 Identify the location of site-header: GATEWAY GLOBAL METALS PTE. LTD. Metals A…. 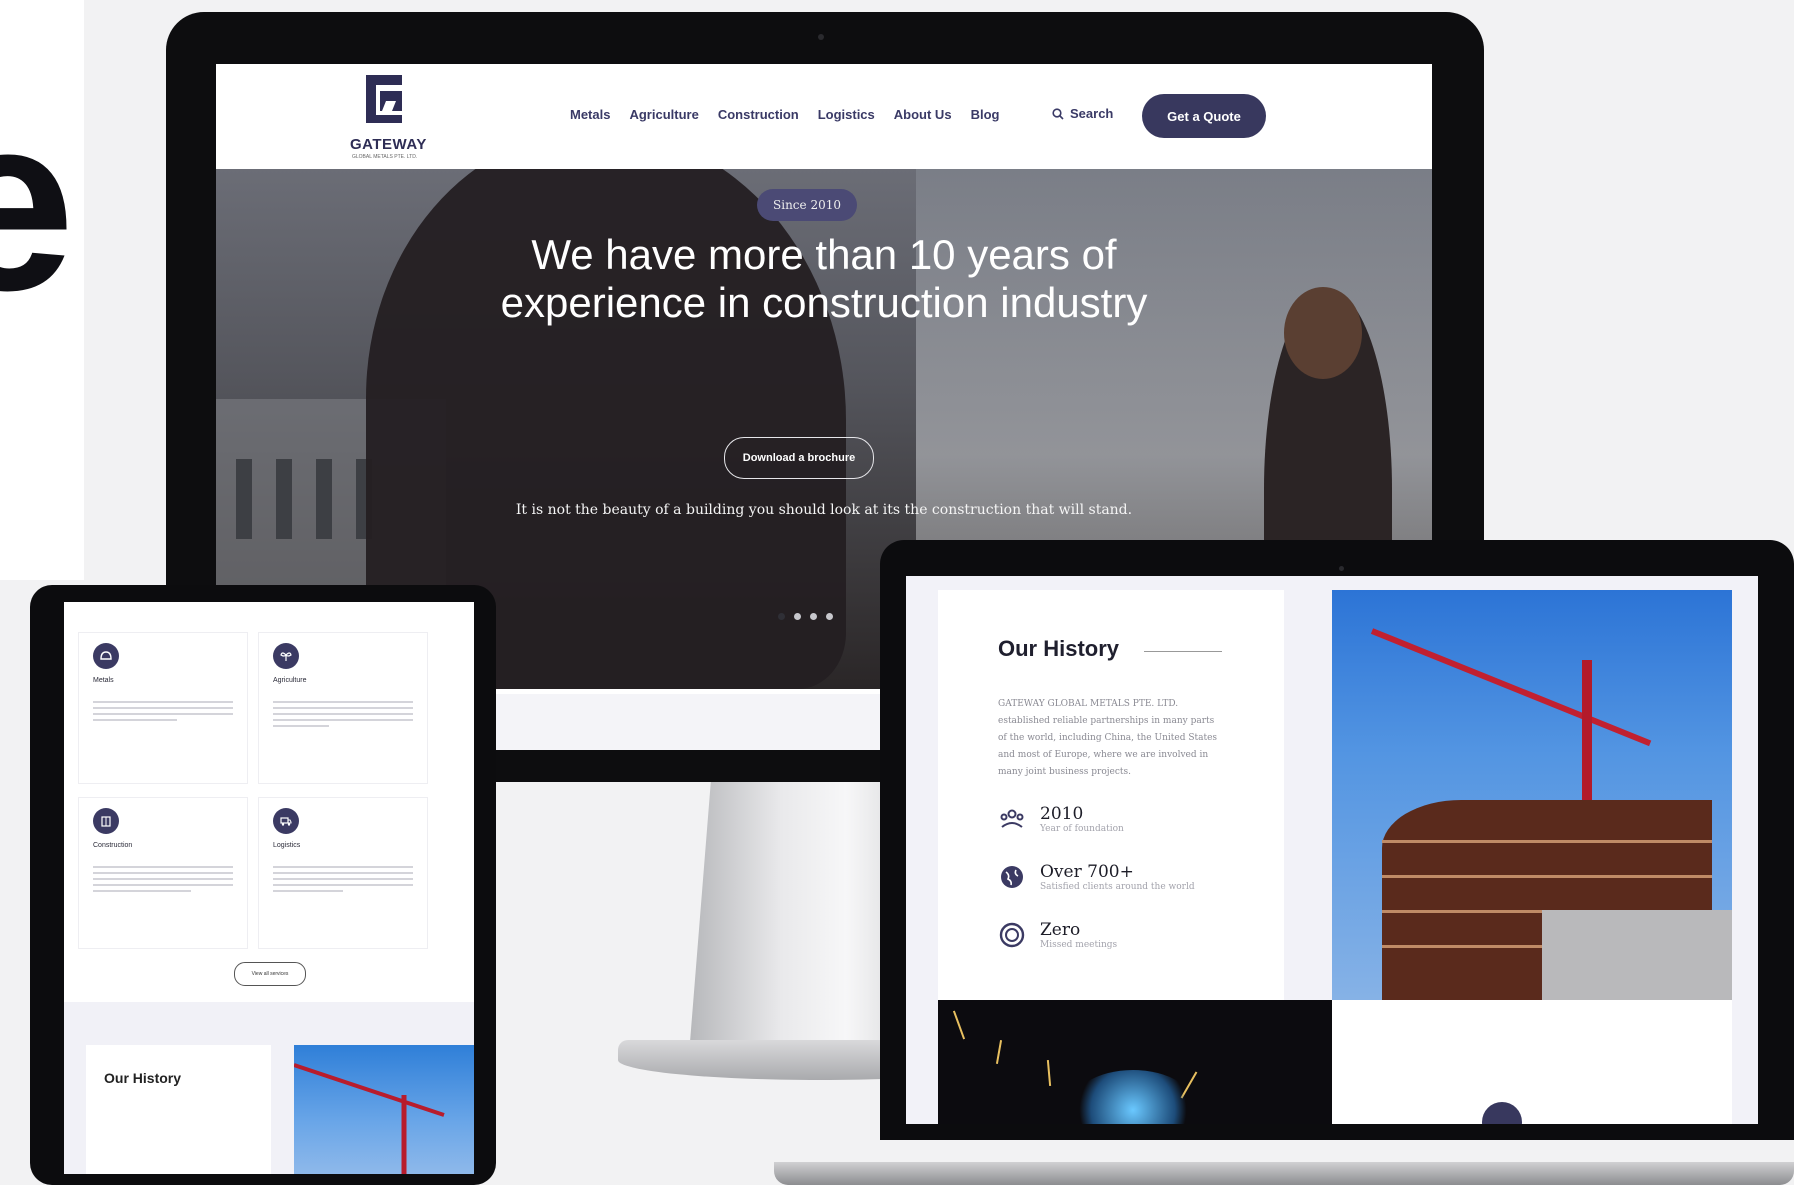
(824, 116).